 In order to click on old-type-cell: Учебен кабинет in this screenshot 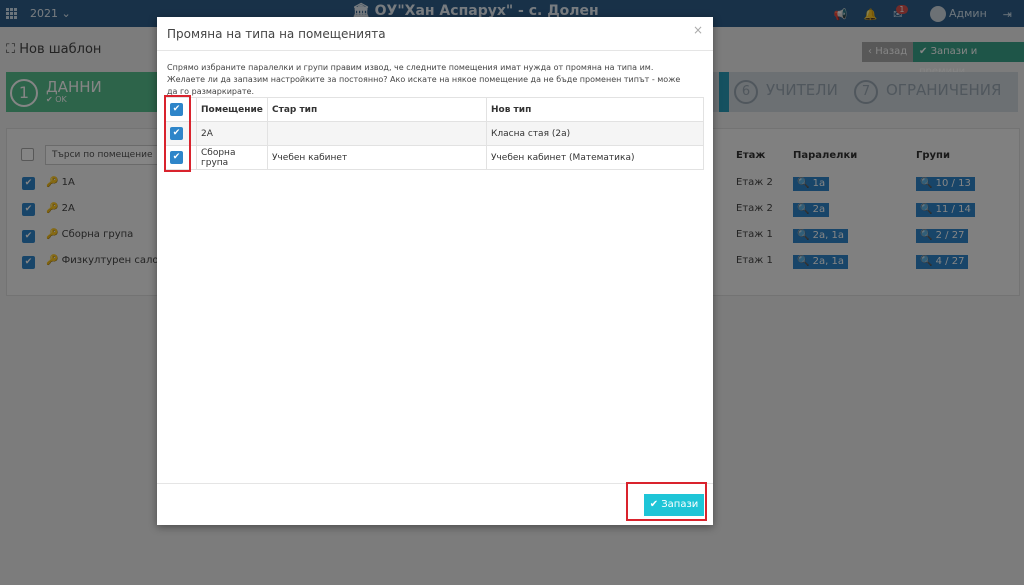, I will do `click(377, 157)`.